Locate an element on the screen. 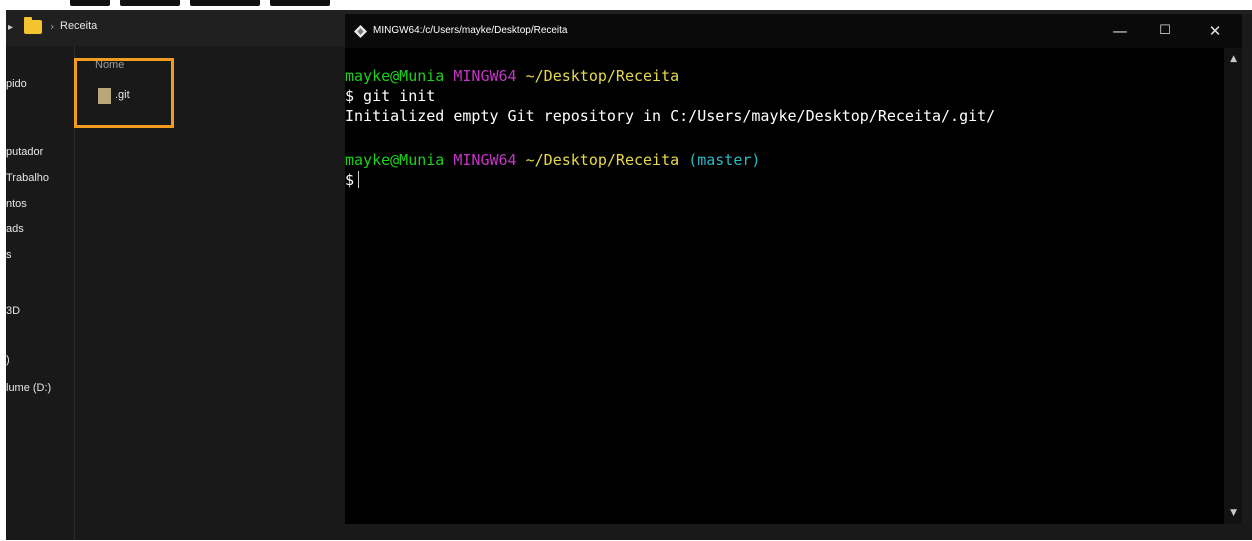 Image resolution: width=1252 pixels, height=541 pixels. breadcrumb-receita: Receita is located at coordinates (78, 26).